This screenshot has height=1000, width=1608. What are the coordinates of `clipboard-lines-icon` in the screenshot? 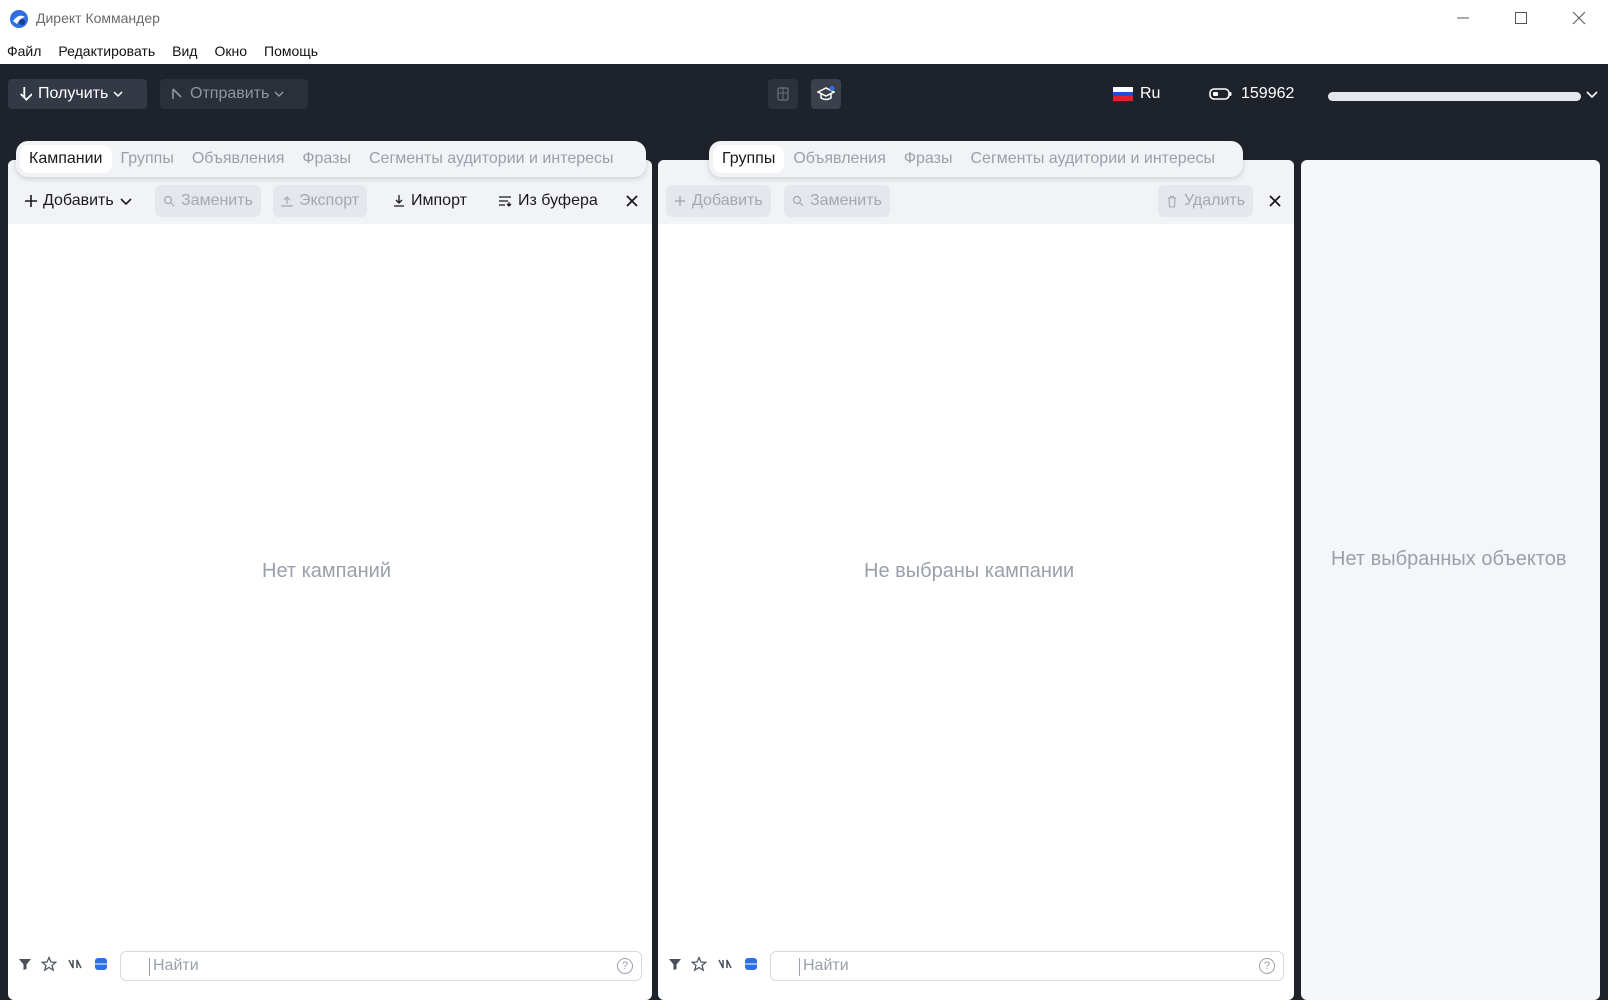 It's located at (505, 201).